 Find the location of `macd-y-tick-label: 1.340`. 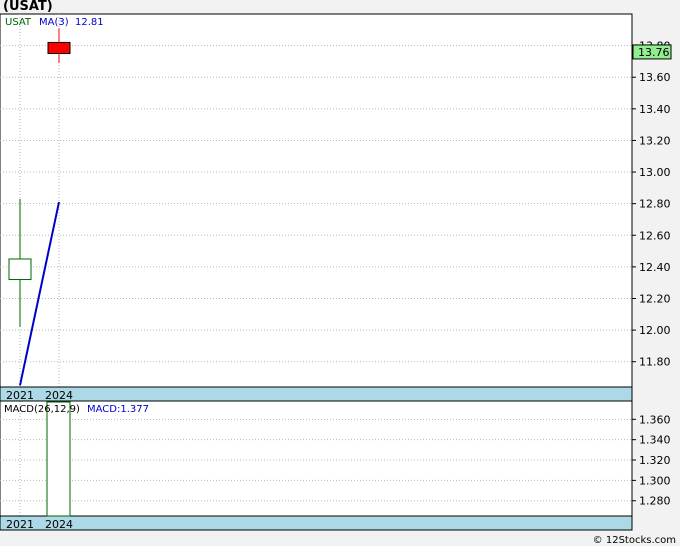

macd-y-tick-label: 1.340 is located at coordinates (655, 440).